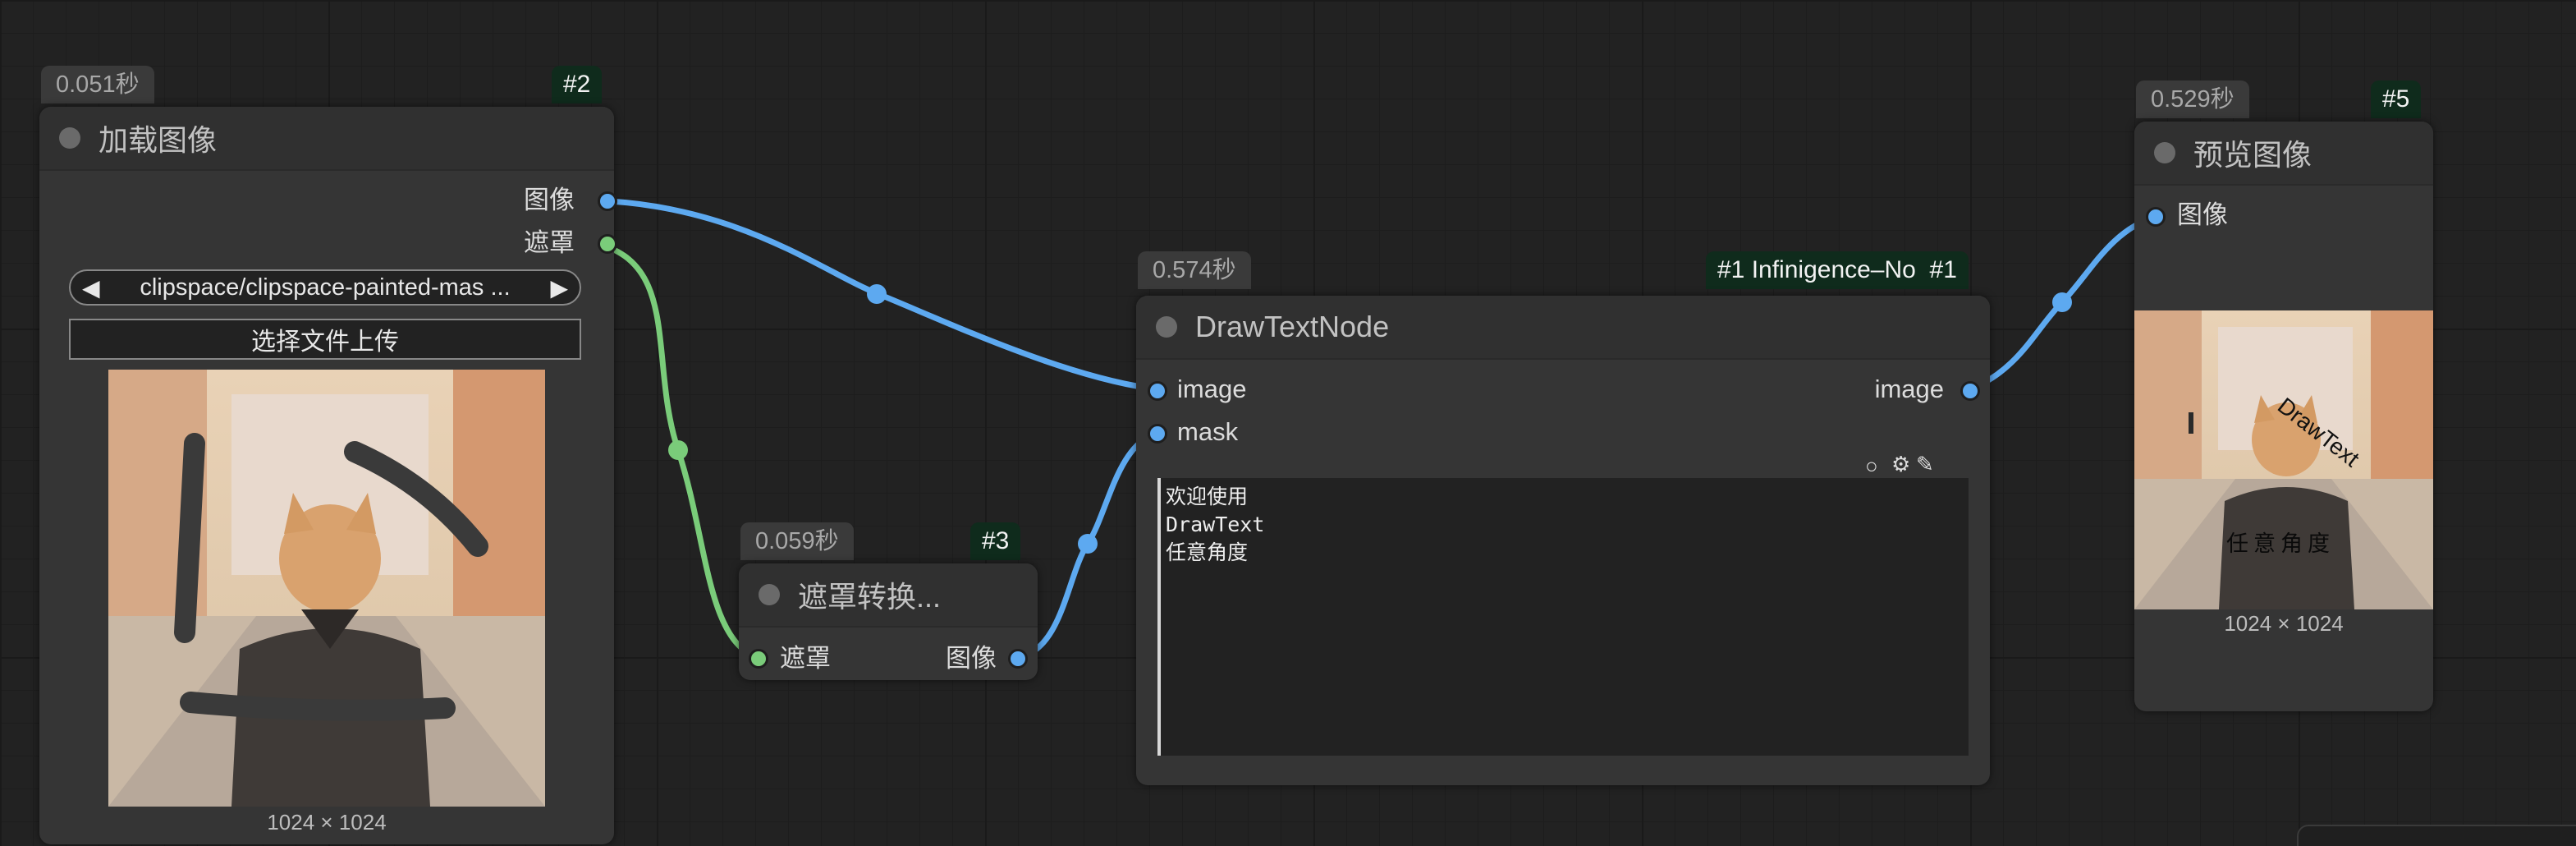  What do you see at coordinates (97, 84) in the screenshot?
I see `exec-time-badge: 0.051秒` at bounding box center [97, 84].